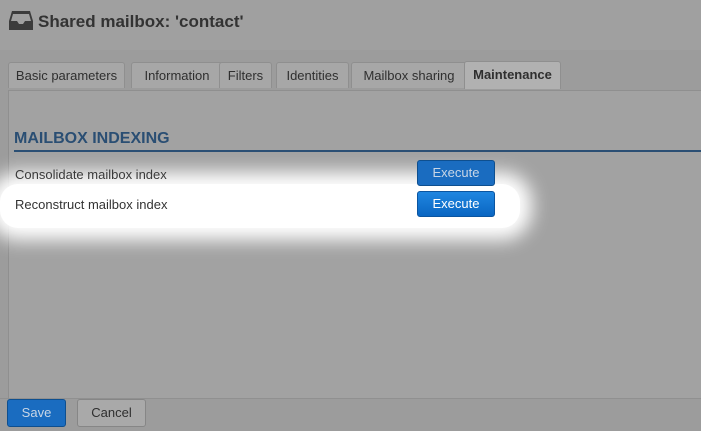 The image size is (701, 431). Describe the element at coordinates (312, 75) in the screenshot. I see `tab-identities: Identities` at that location.